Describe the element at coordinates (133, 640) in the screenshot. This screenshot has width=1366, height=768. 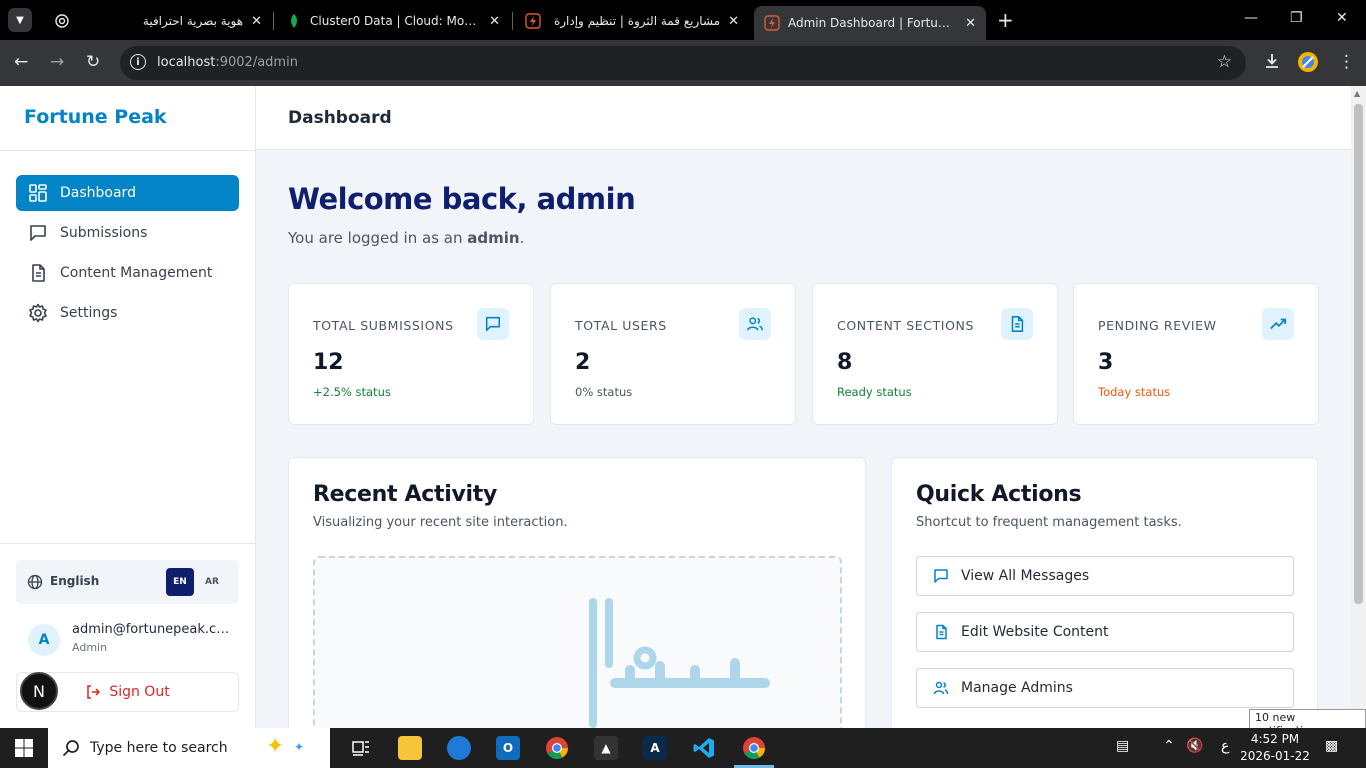
I see `user-profile: A admin@fortunepeak.com Admin` at that location.